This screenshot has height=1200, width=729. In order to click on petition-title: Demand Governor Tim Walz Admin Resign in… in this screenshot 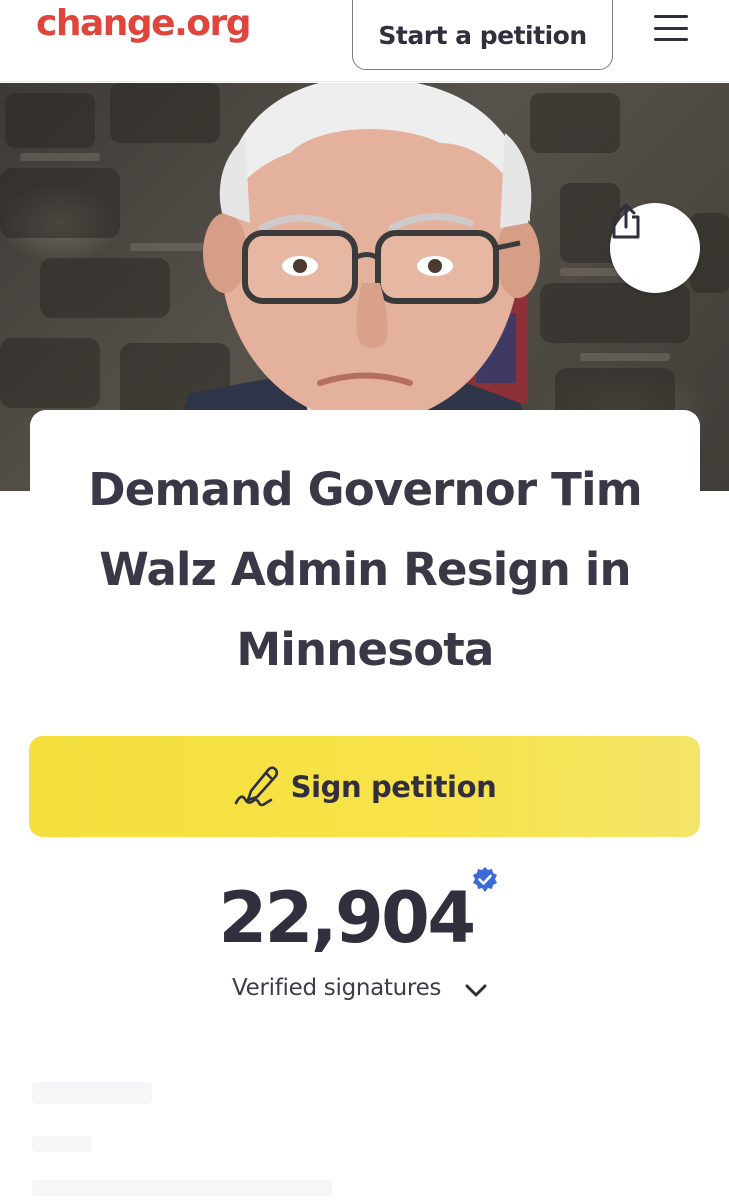, I will do `click(365, 569)`.